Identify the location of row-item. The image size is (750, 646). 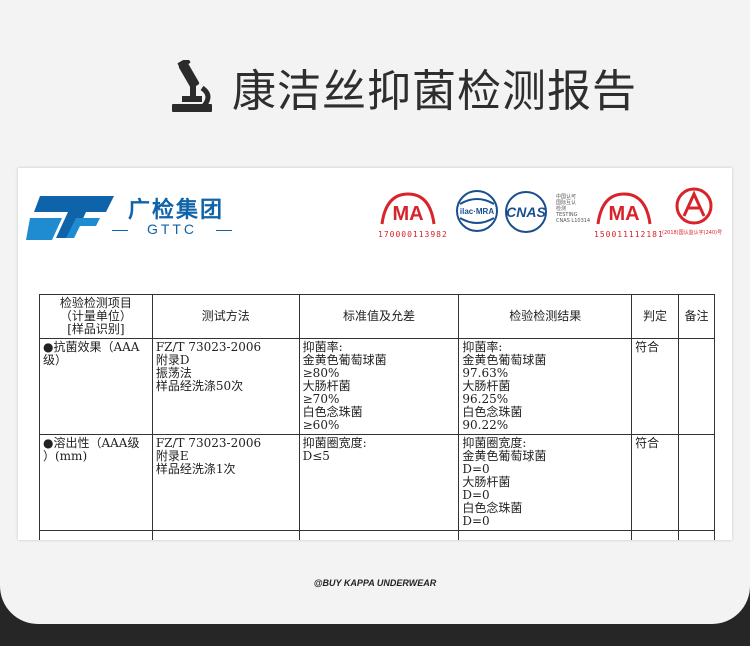
(96, 535).